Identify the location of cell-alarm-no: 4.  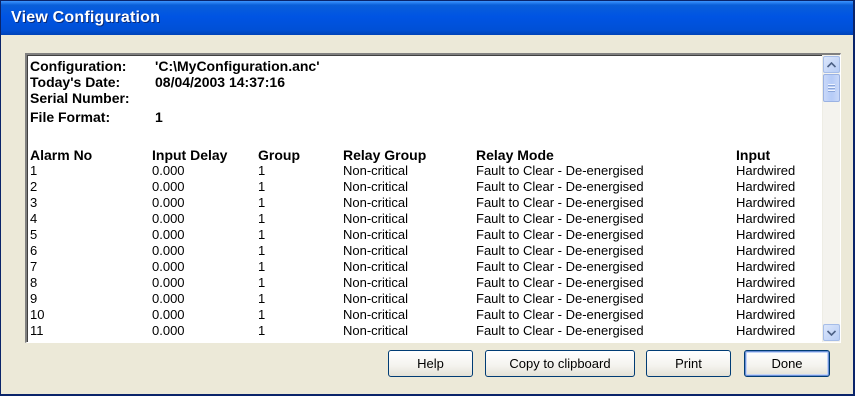
(34, 218).